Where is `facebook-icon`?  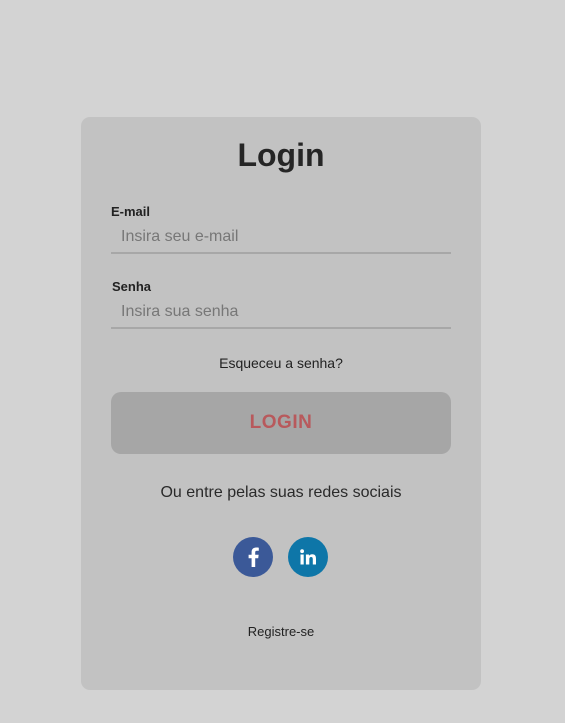
facebook-icon is located at coordinates (253, 557).